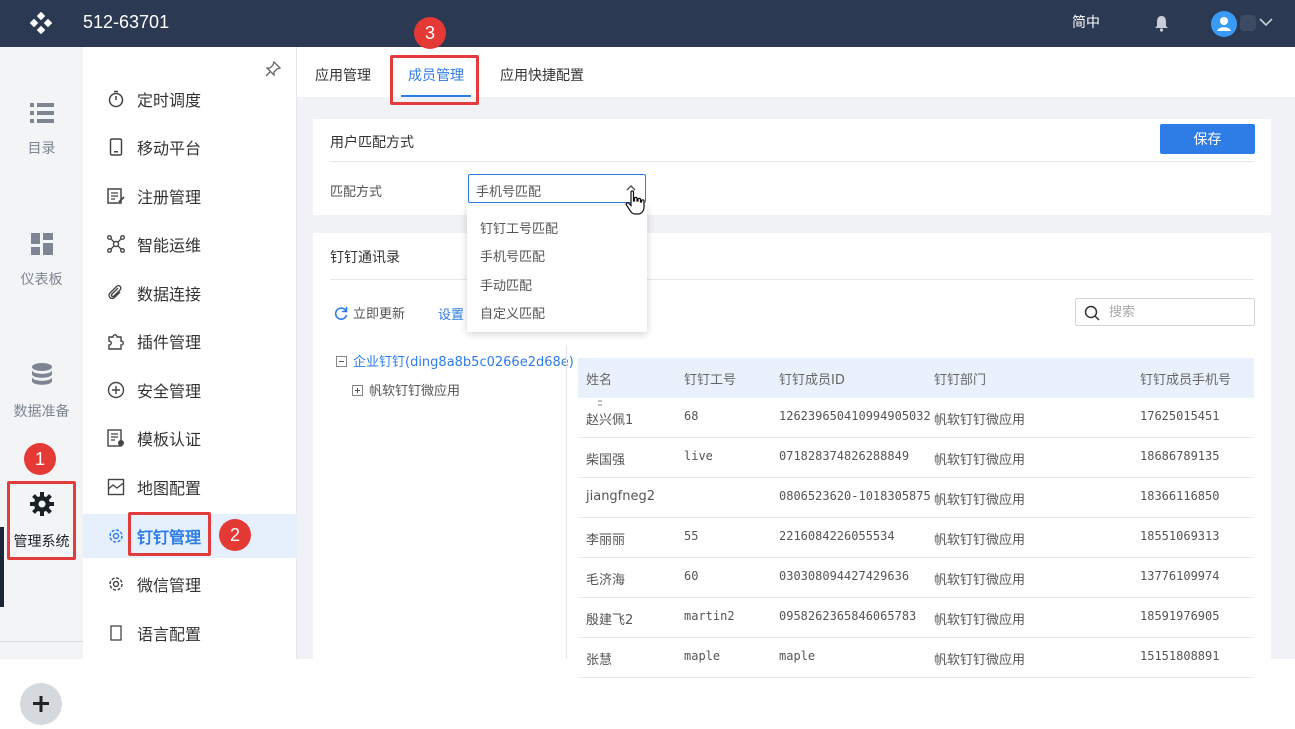 This screenshot has width=1295, height=729. Describe the element at coordinates (512, 255) in the screenshot. I see `dropdown-option: 手机号匹配` at that location.